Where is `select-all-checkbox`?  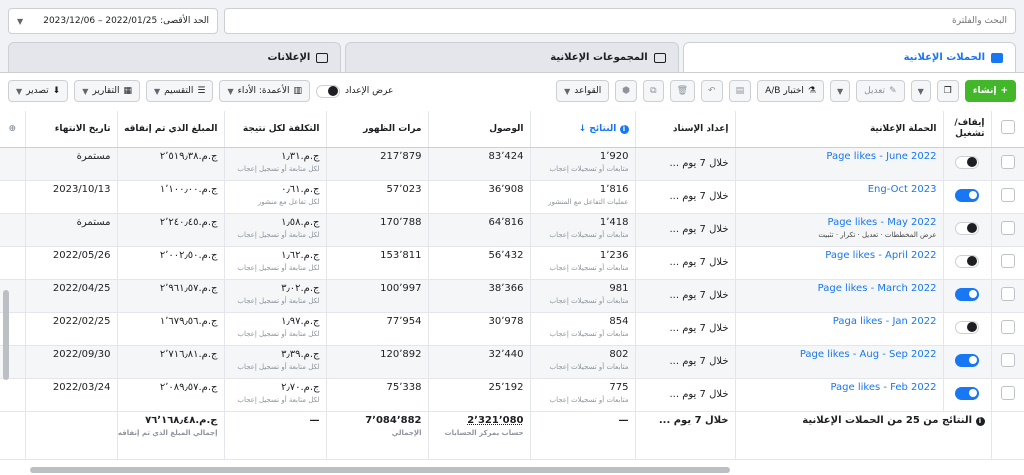 select-all-checkbox is located at coordinates (1007, 127).